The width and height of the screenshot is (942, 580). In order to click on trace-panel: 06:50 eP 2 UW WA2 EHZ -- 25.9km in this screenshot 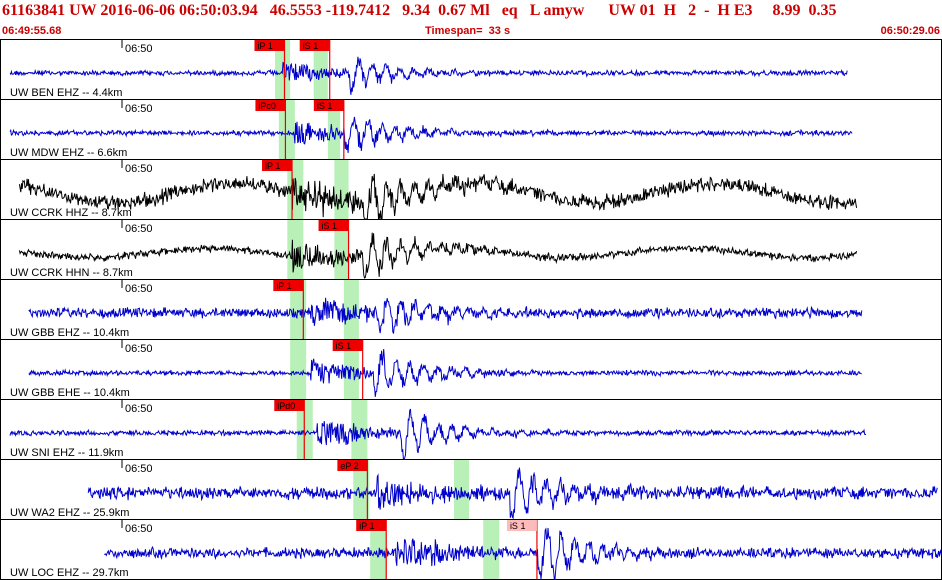, I will do `click(471, 489)`.